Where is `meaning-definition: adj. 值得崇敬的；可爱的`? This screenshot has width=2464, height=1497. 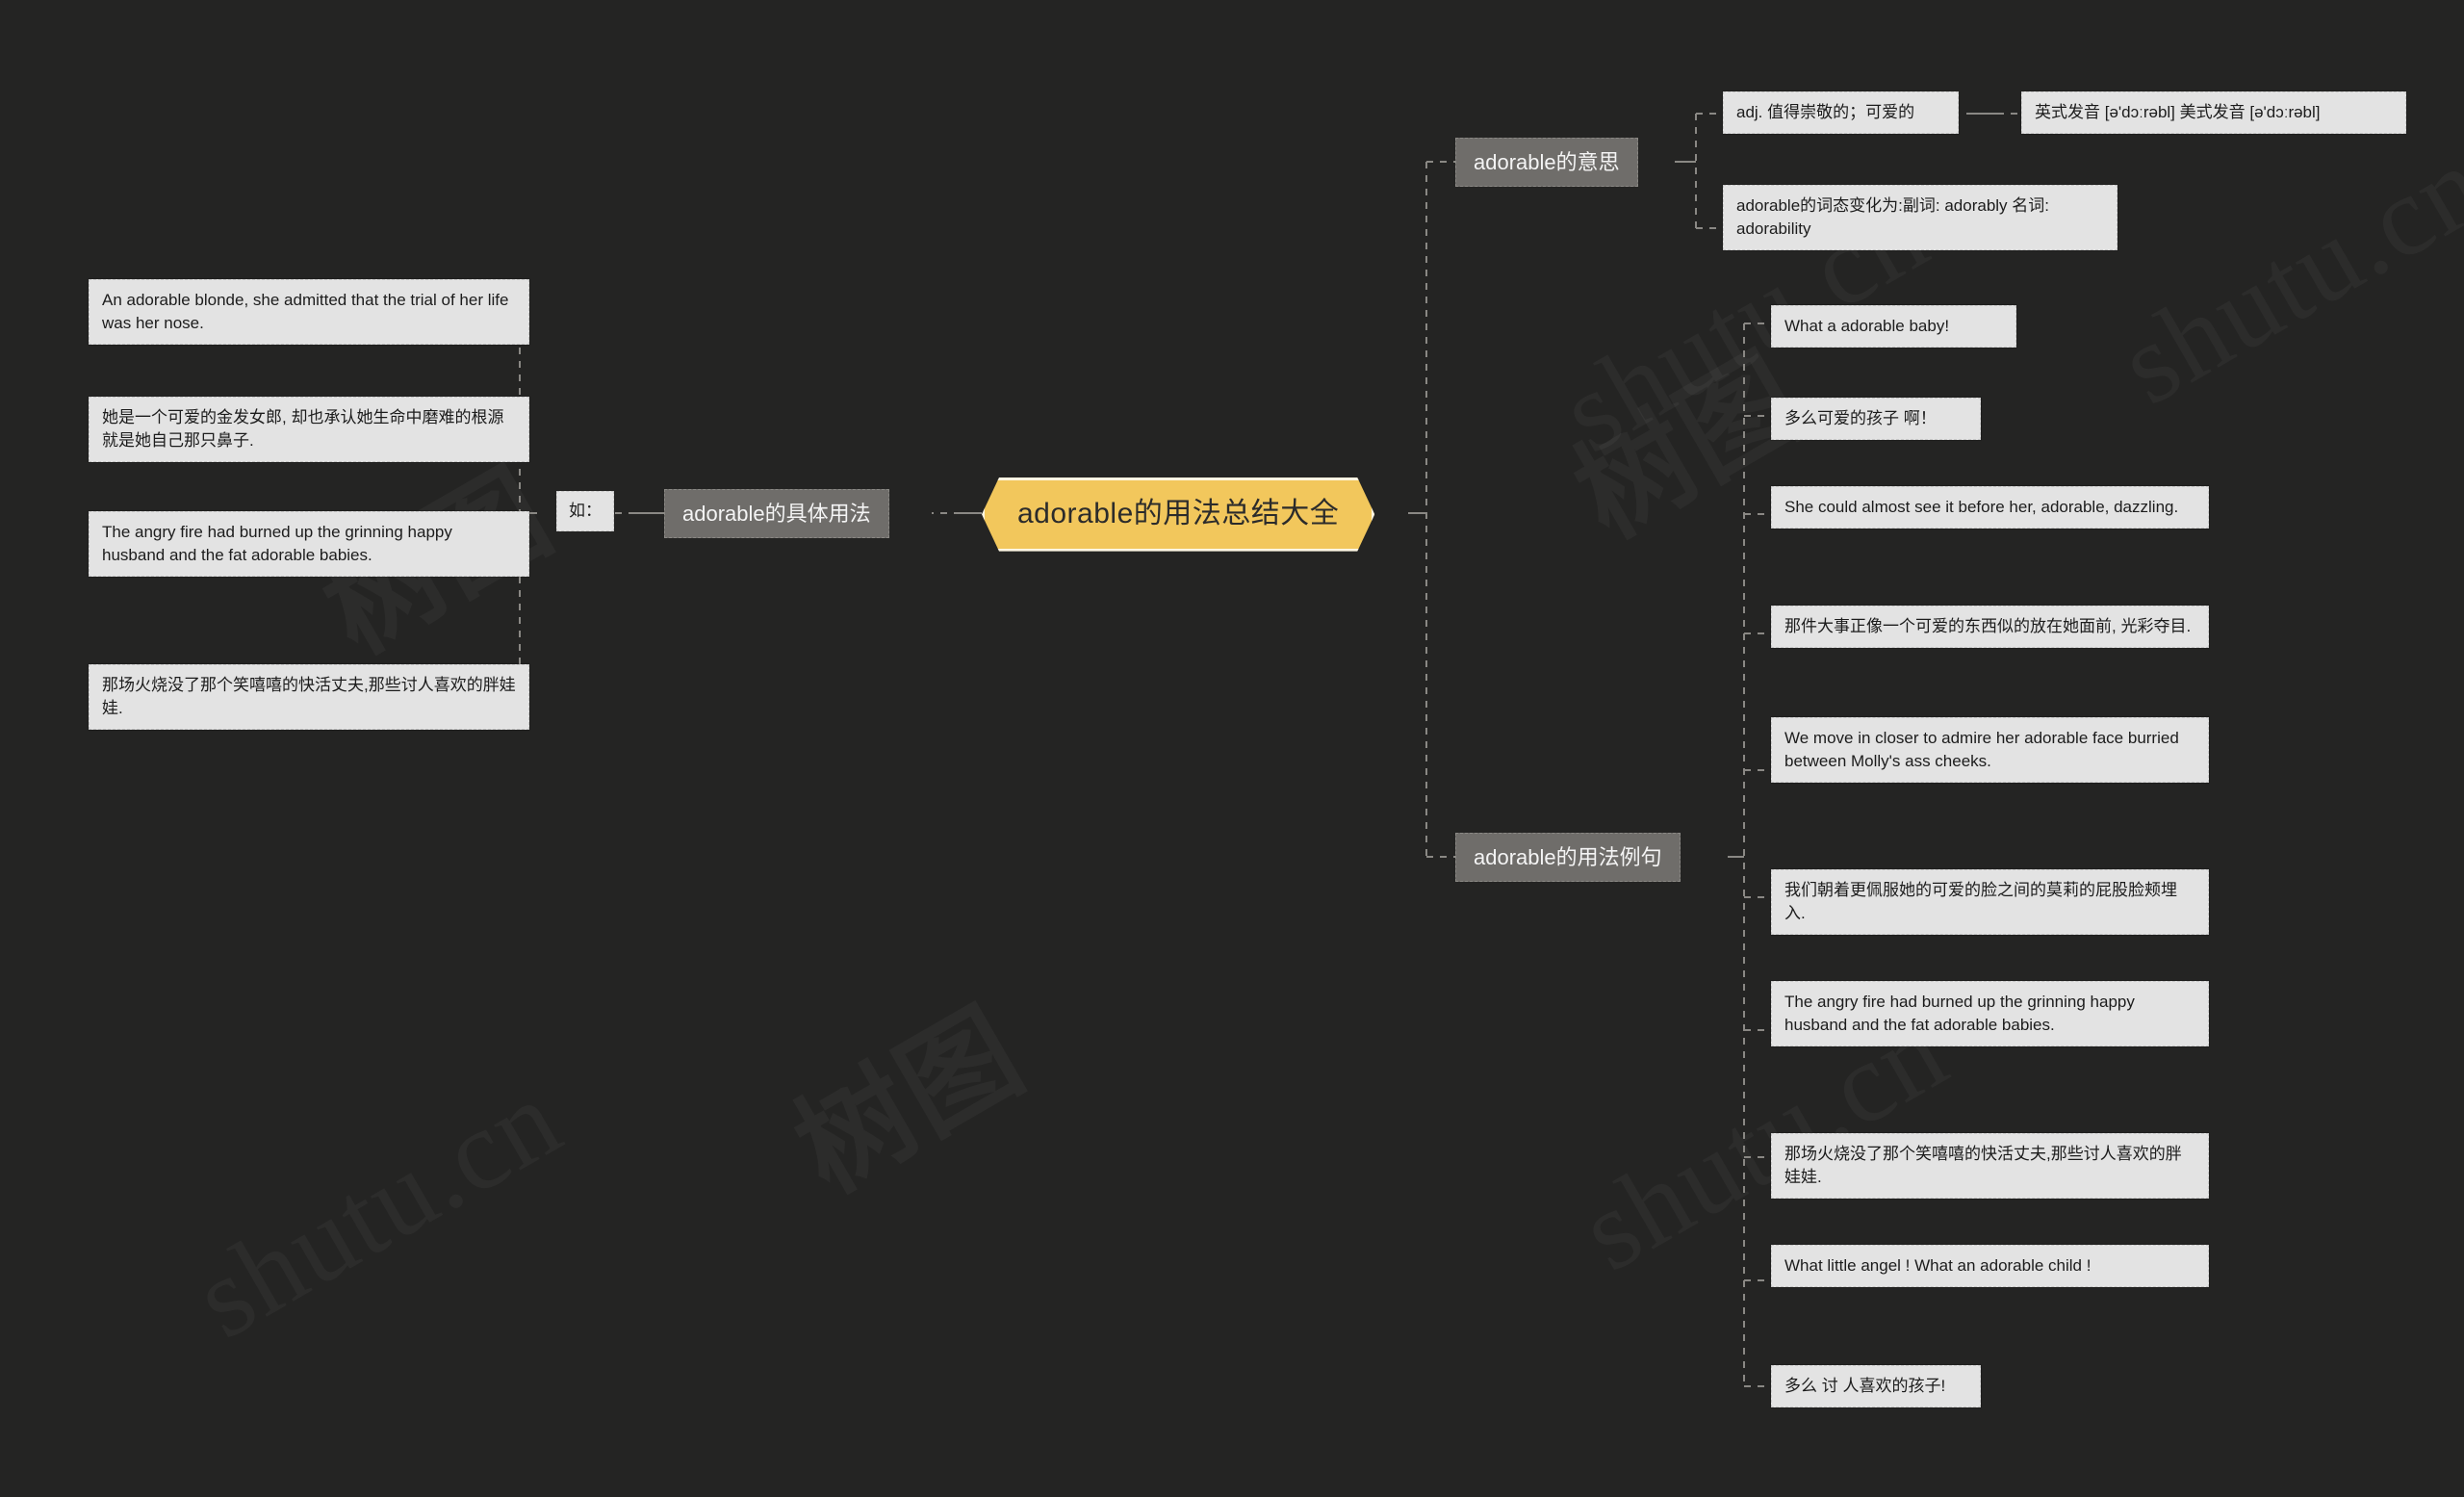 meaning-definition: adj. 值得崇敬的；可爱的 is located at coordinates (1841, 113).